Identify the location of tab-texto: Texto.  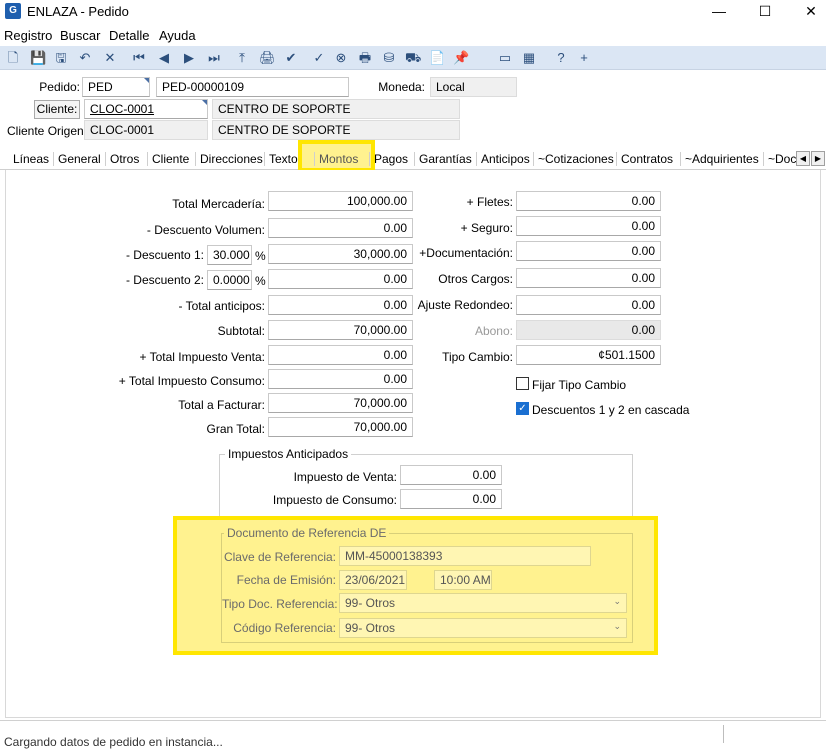
(283, 159).